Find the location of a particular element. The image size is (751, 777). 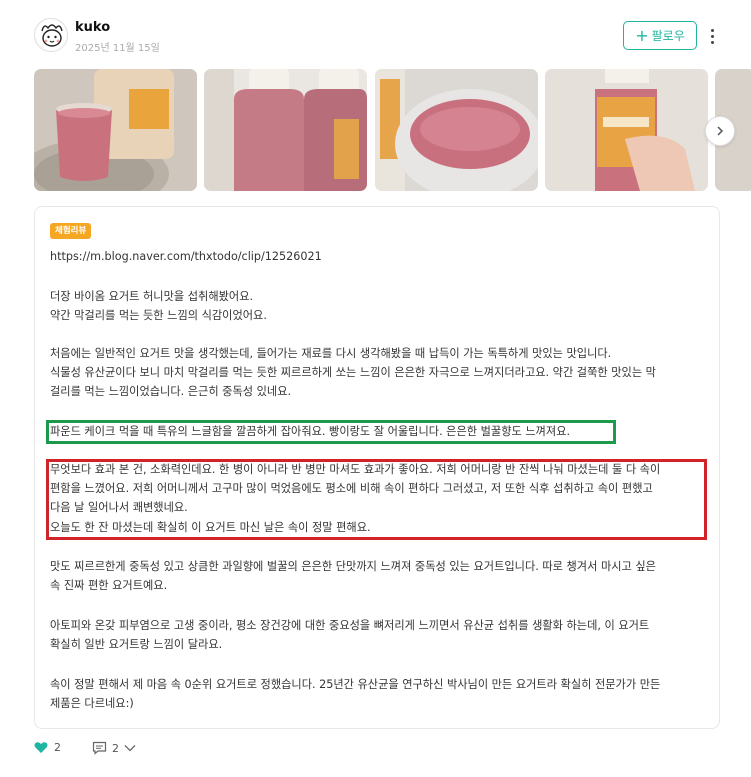

comment-count: 2 is located at coordinates (115, 748).